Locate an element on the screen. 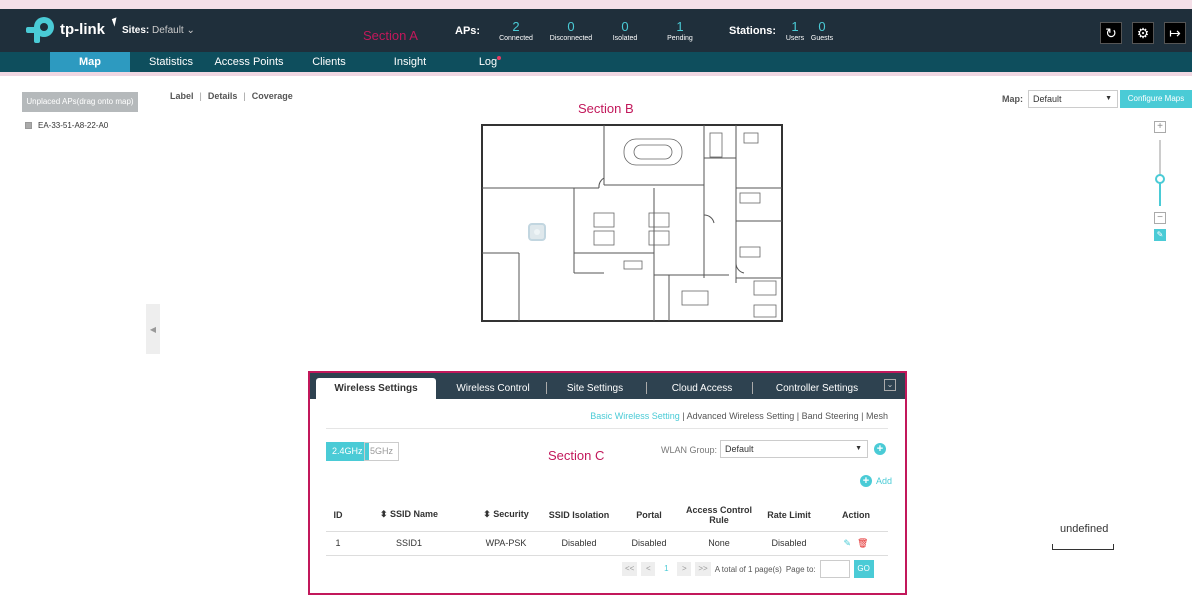 This screenshot has width=1192, height=596. tab-site-settings: Site Settings is located at coordinates (595, 388).